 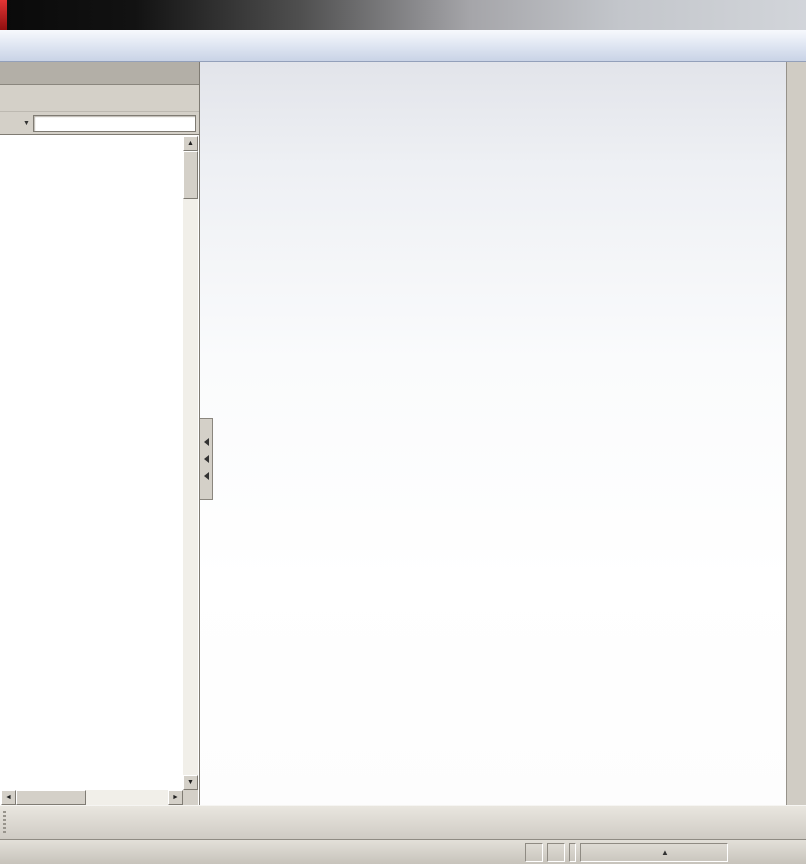 What do you see at coordinates (796, 433) in the screenshot?
I see `task-pane-strip` at bounding box center [796, 433].